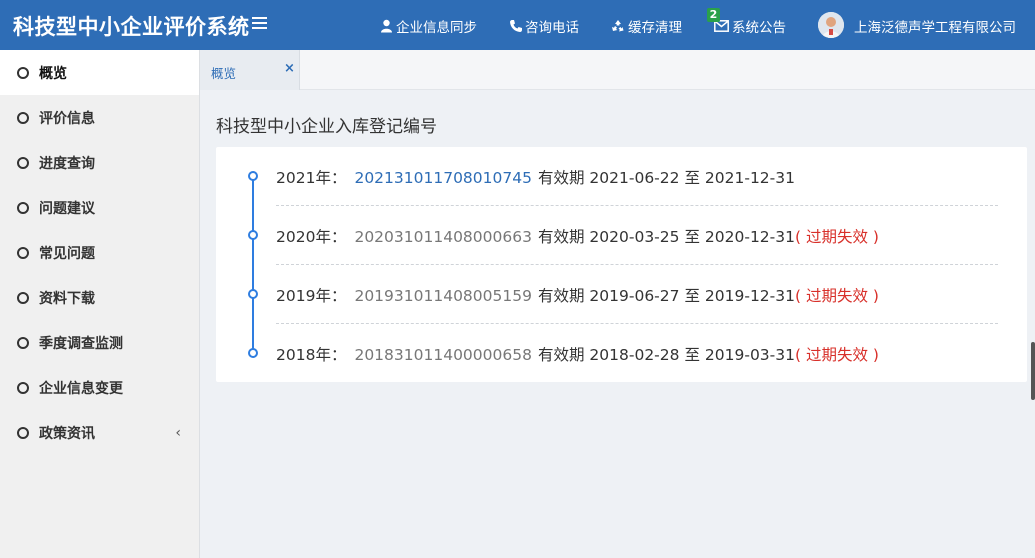 This screenshot has width=1035, height=558. Describe the element at coordinates (67, 118) in the screenshot. I see `sidebar-item-label: 评价信息` at that location.